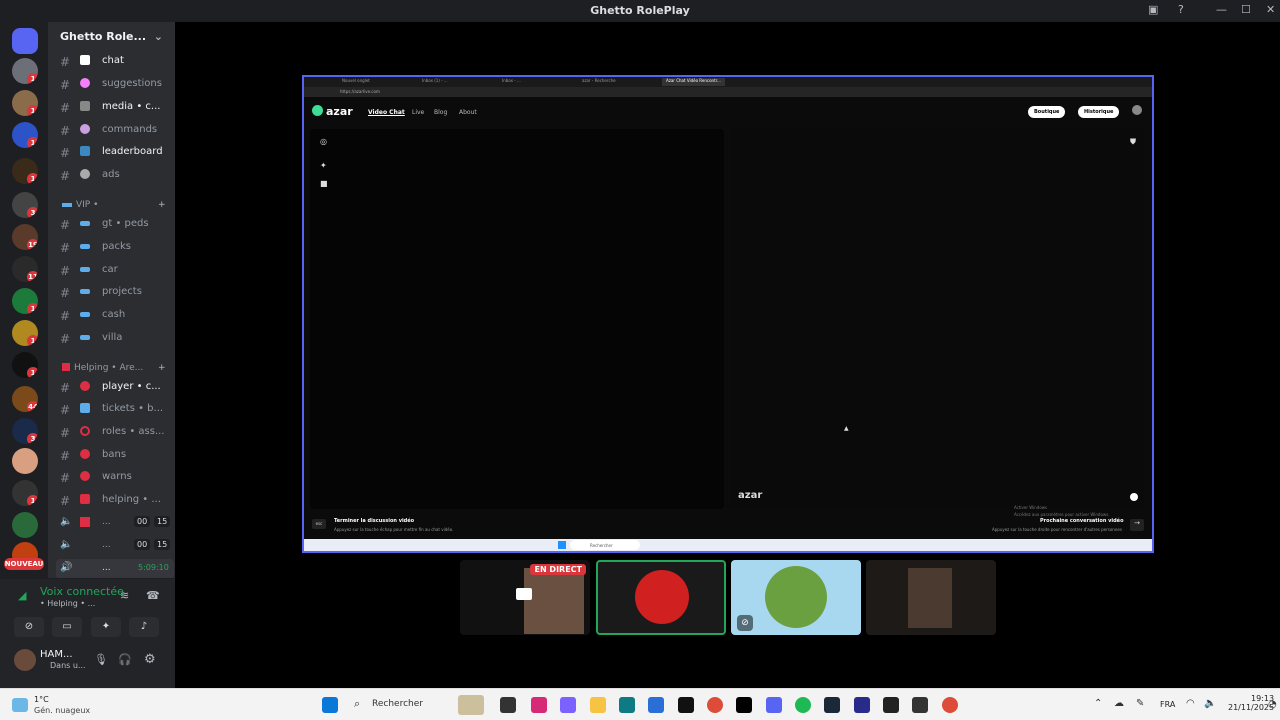 The height and width of the screenshot is (720, 1280). I want to click on report-shield-icon: ⛊, so click(1133, 142).